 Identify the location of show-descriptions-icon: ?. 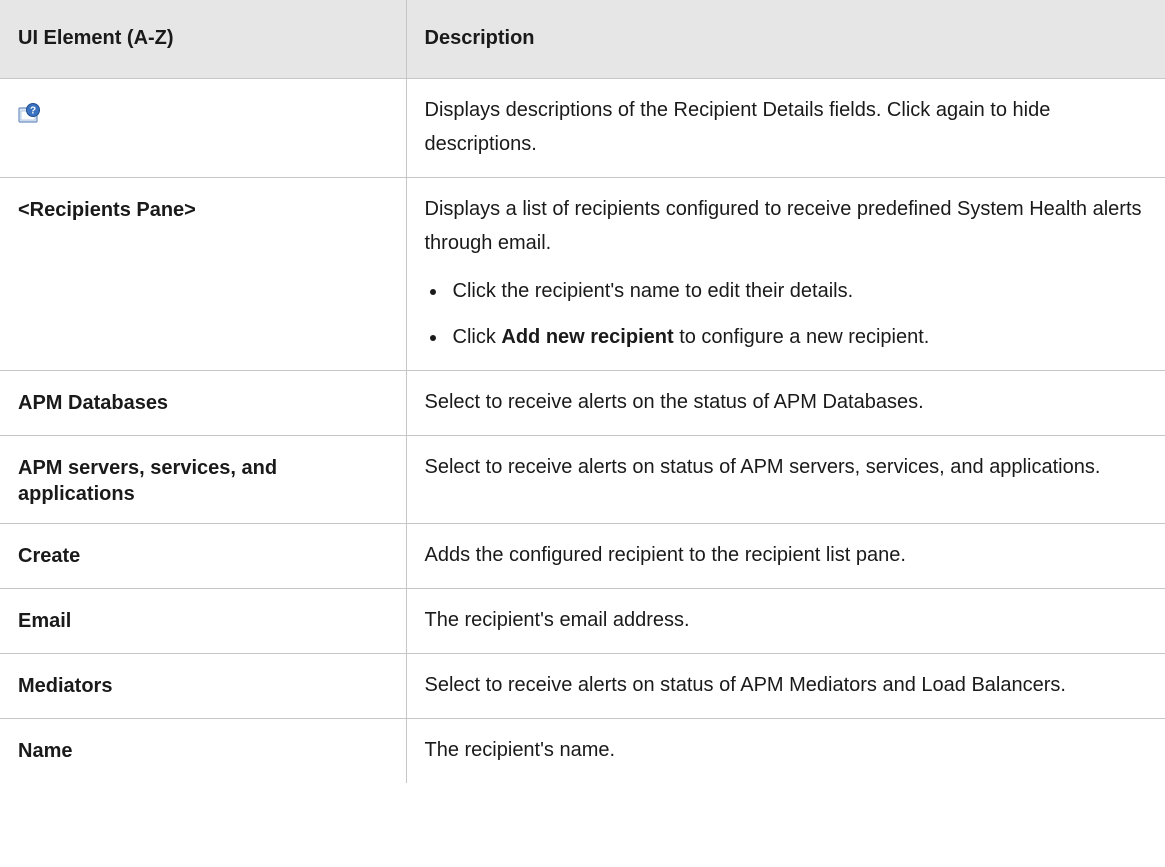
(30, 113).